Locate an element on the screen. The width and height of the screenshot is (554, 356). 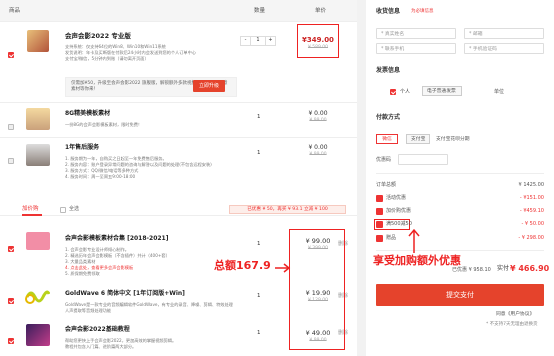
addon-desc-2: 人声提取等音频处理功能 is located at coordinates (88, 310).